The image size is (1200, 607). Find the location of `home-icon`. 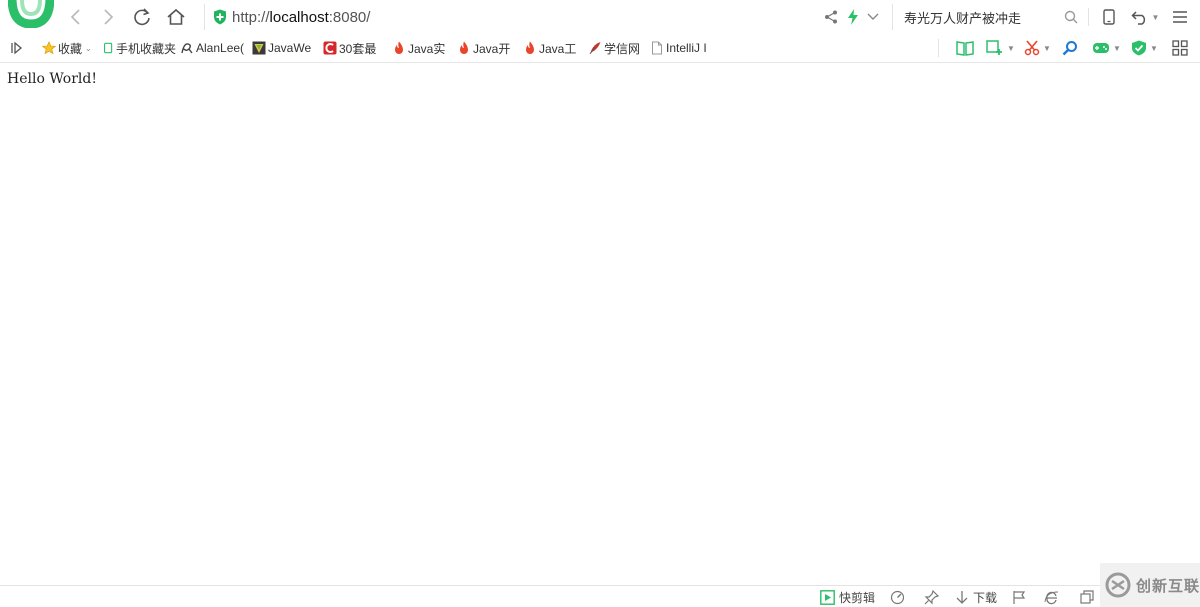

home-icon is located at coordinates (176, 16).